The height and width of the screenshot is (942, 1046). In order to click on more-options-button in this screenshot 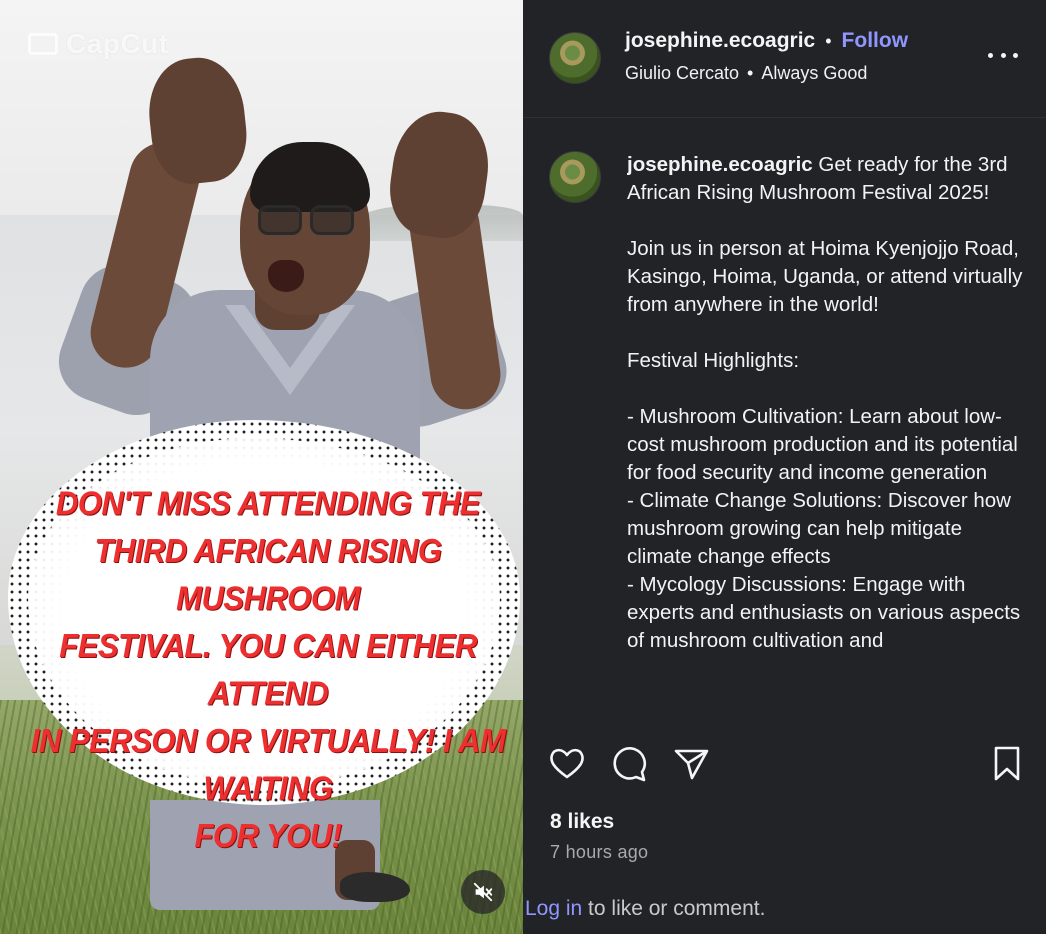, I will do `click(1003, 55)`.